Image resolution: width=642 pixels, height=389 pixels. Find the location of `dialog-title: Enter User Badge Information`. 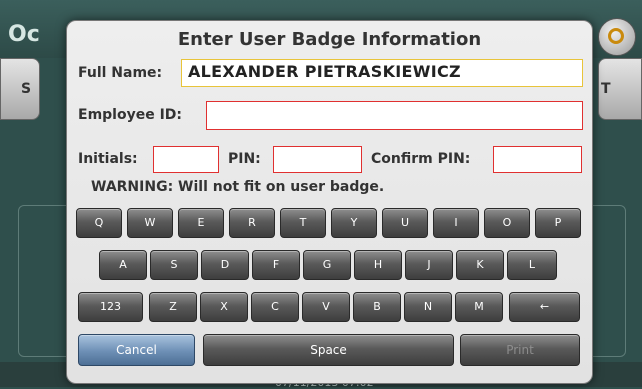

dialog-title: Enter User Badge Information is located at coordinates (329, 39).